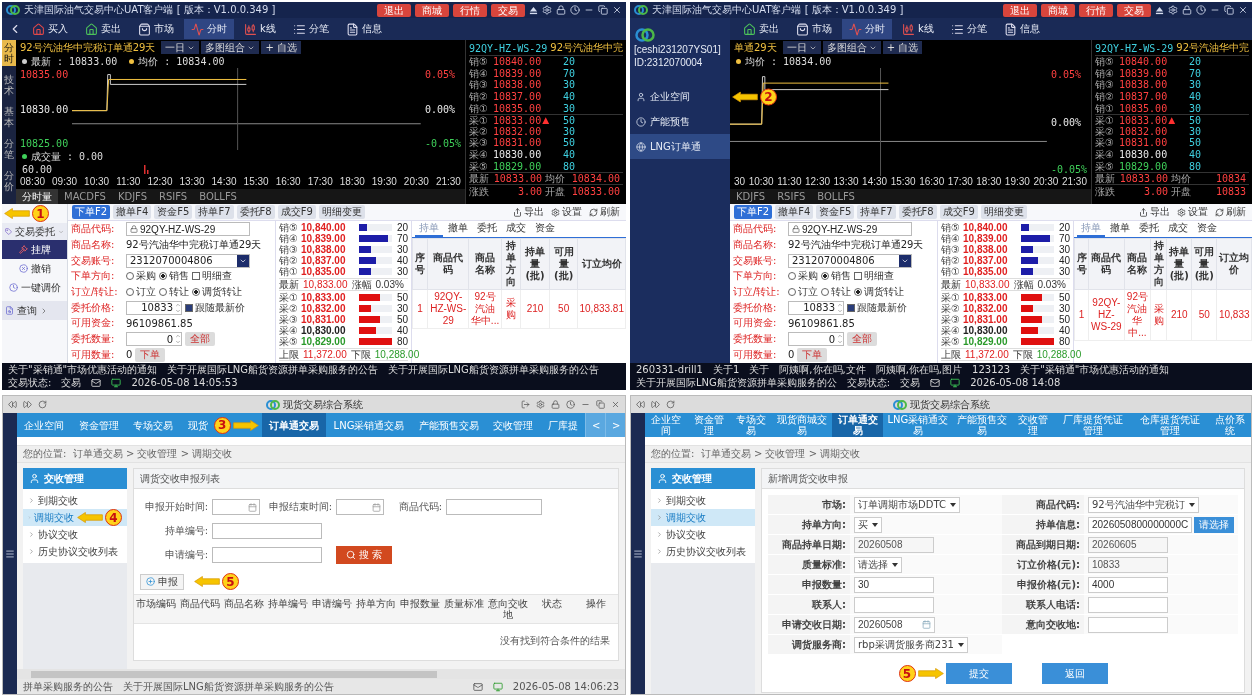 Image resolution: width=1254 pixels, height=697 pixels. What do you see at coordinates (991, 370) in the screenshot?
I see `notice-text: 123123` at bounding box center [991, 370].